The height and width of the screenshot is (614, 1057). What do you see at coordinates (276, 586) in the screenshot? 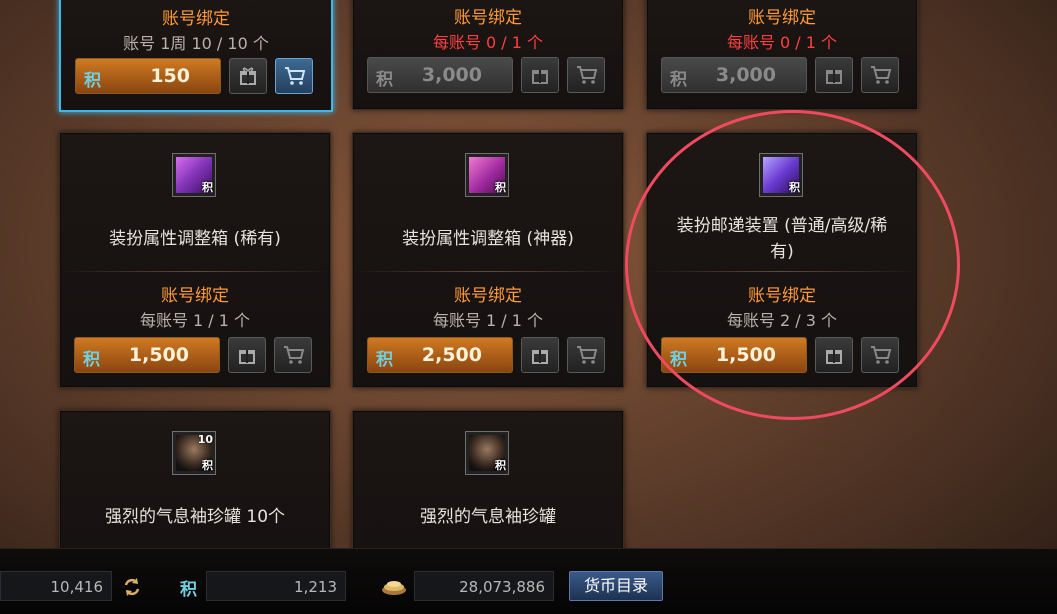
I see `points-value-field: 1,213` at bounding box center [276, 586].